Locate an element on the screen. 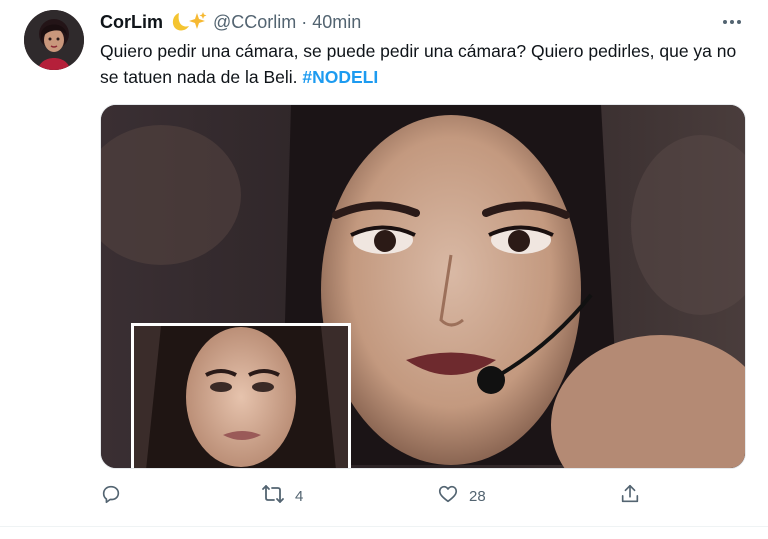 The image size is (768, 539). reply-button is located at coordinates (116, 496).